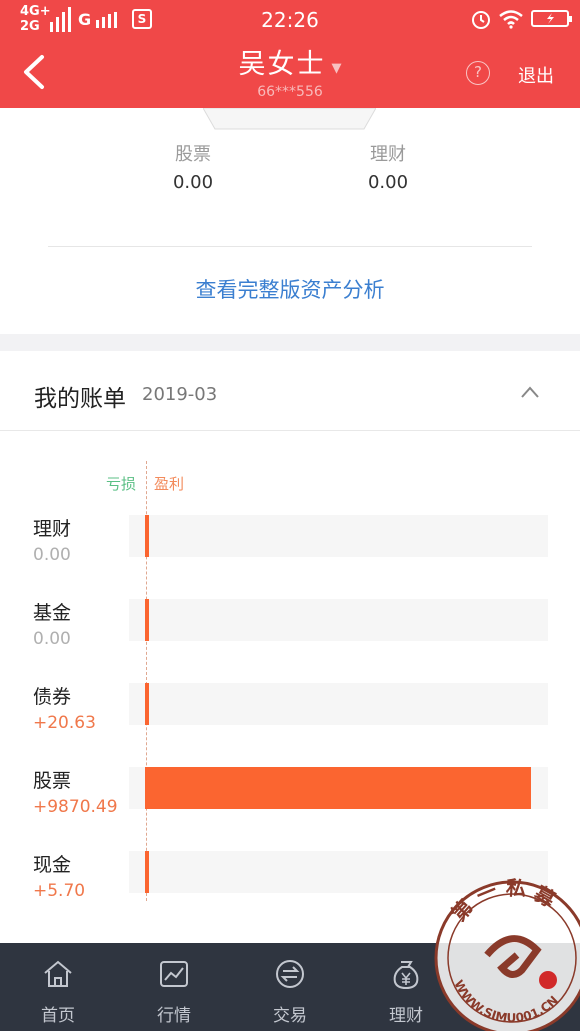 The height and width of the screenshot is (1031, 580). What do you see at coordinates (193, 154) in the screenshot?
I see `asset-label: 股票` at bounding box center [193, 154].